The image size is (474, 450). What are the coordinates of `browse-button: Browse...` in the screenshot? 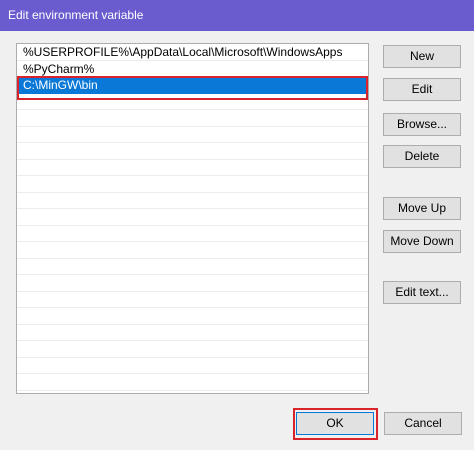 It's located at (422, 124).